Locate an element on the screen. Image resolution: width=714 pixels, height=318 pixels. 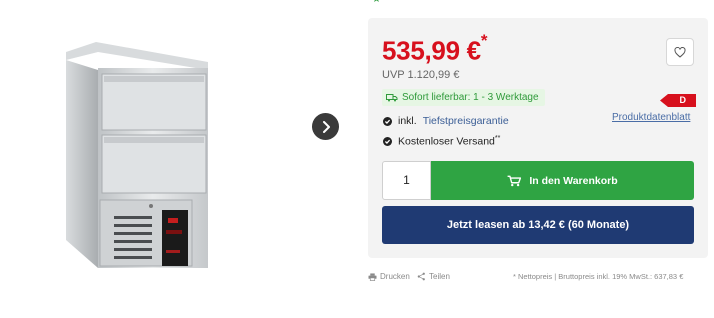
top-rating-strip: ★ is located at coordinates (538, 3).